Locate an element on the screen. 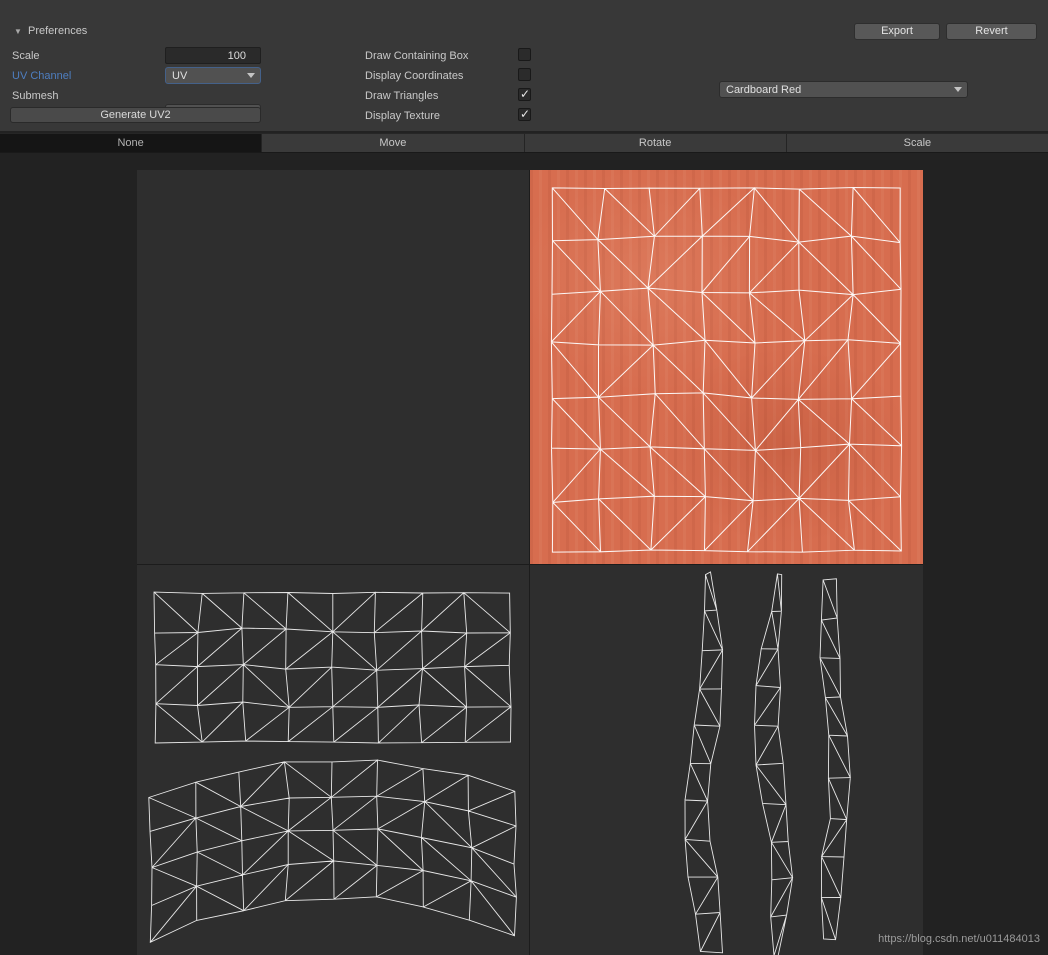 The height and width of the screenshot is (955, 1048). option-row: Draw Triangles ✓ is located at coordinates (465, 97).